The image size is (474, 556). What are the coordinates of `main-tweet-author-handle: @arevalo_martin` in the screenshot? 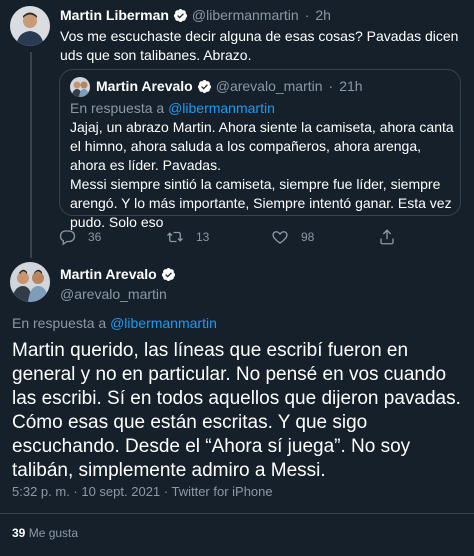 It's located at (113, 294).